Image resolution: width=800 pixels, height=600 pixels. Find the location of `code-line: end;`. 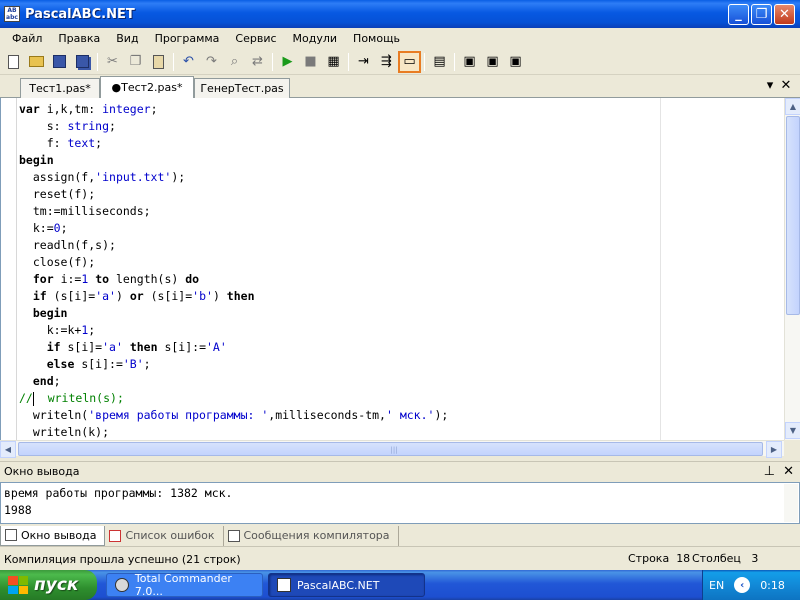

code-line: end; is located at coordinates (233, 381).